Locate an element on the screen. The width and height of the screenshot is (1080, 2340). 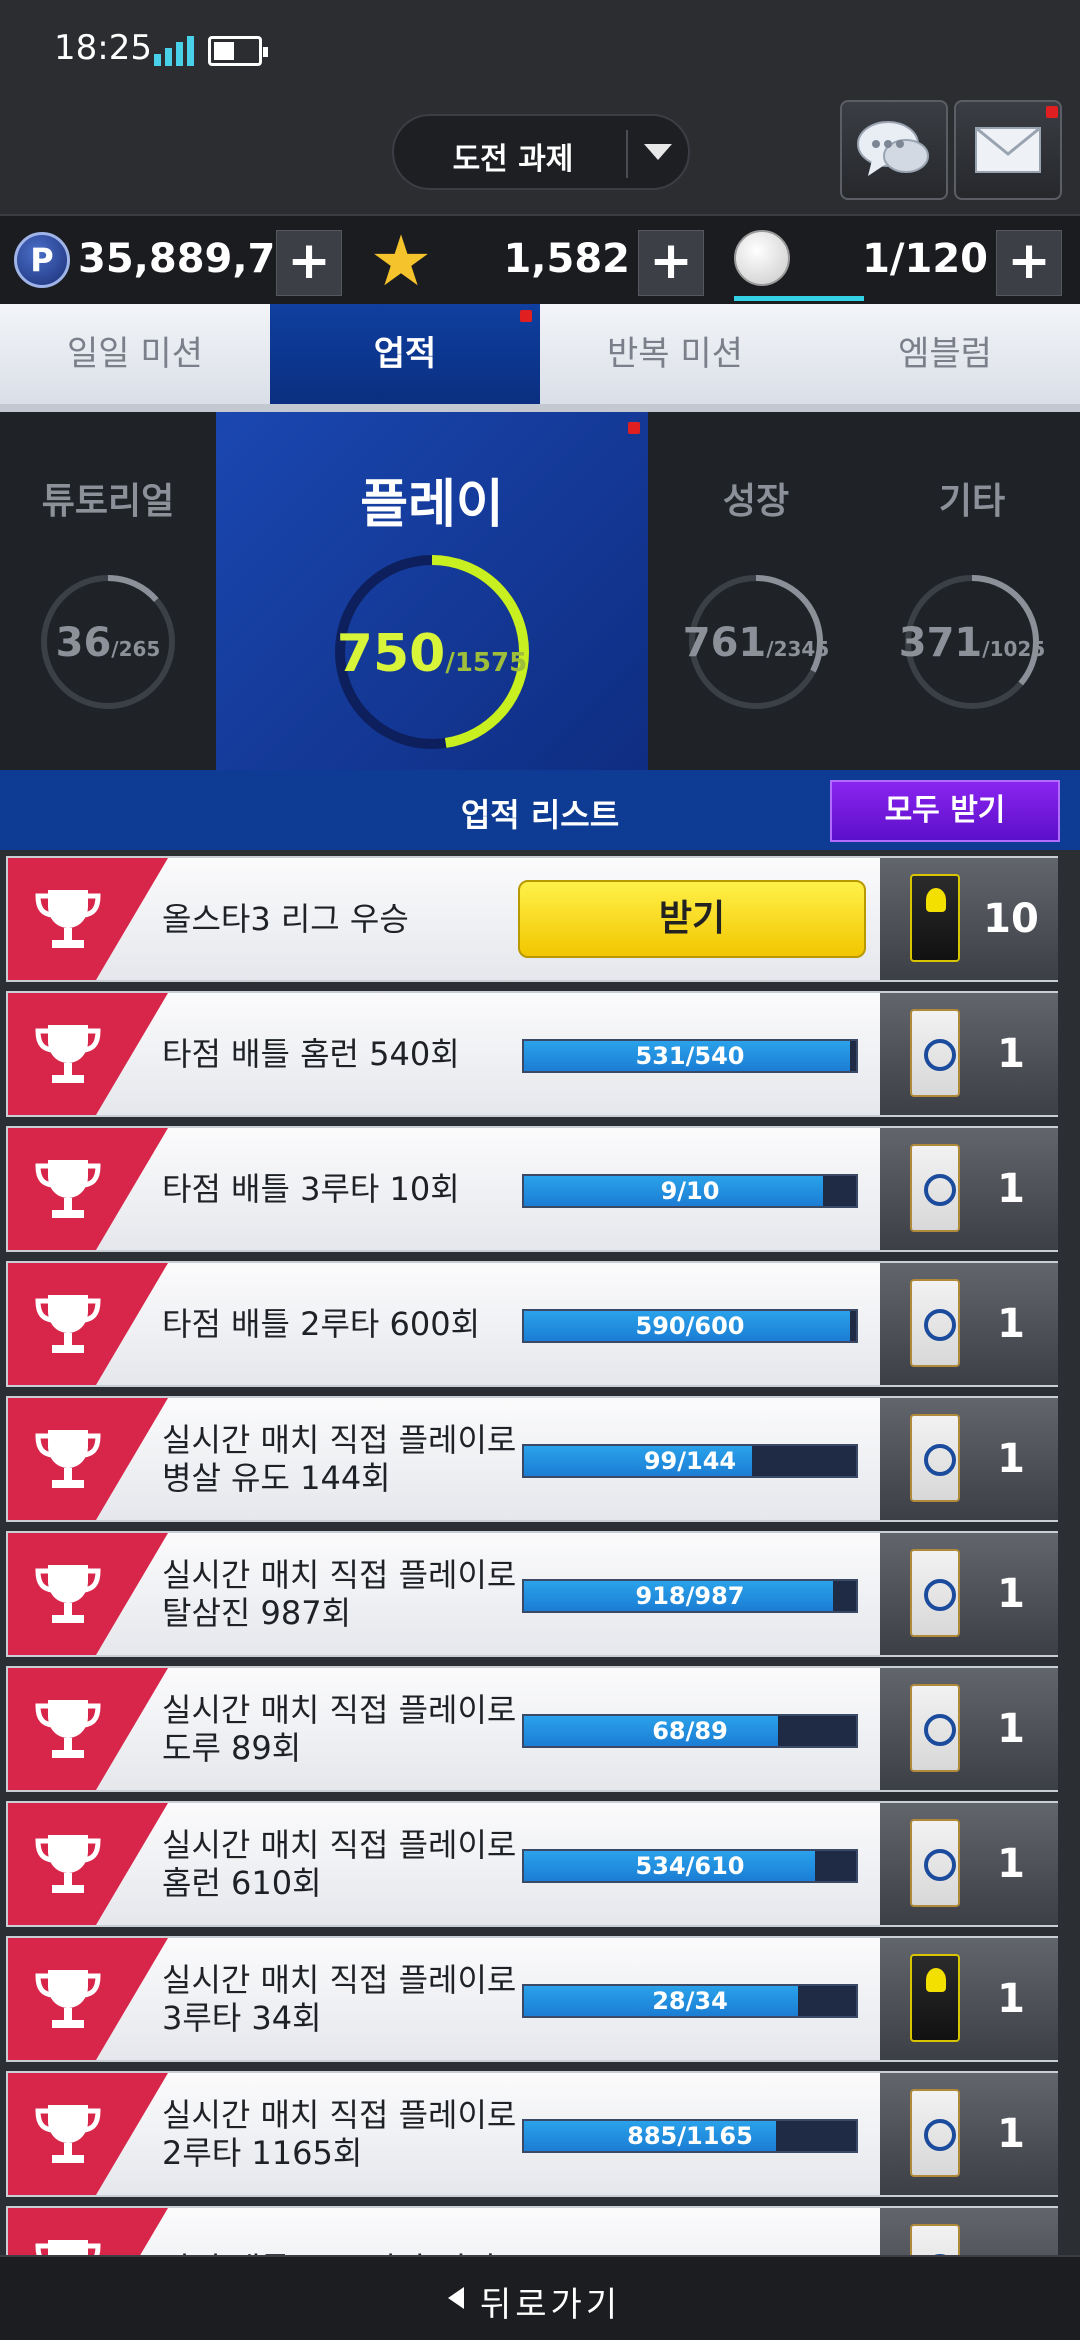
back-arrow-icon is located at coordinates (456, 2298).